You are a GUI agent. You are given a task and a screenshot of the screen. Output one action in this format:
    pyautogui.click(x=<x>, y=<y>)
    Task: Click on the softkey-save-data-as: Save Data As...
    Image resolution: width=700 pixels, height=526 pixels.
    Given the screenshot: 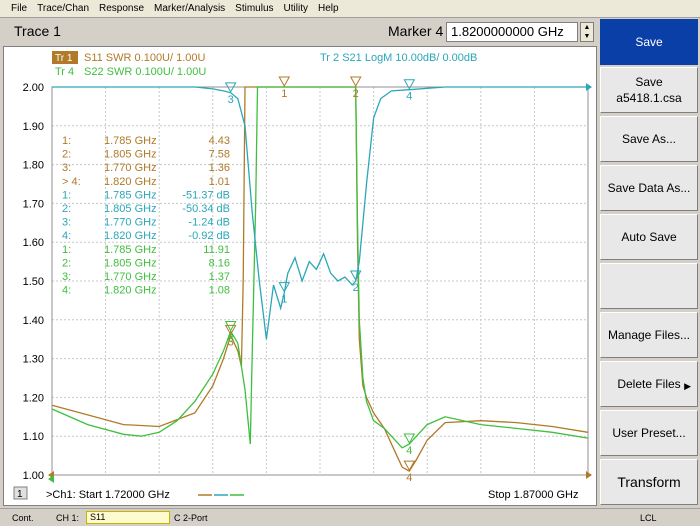 What is the action you would take?
    pyautogui.click(x=649, y=188)
    